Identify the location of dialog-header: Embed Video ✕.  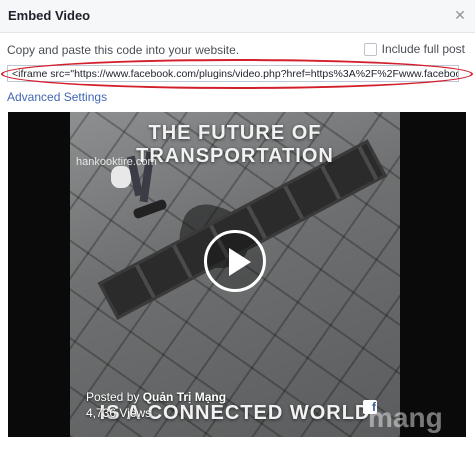
(237, 16).